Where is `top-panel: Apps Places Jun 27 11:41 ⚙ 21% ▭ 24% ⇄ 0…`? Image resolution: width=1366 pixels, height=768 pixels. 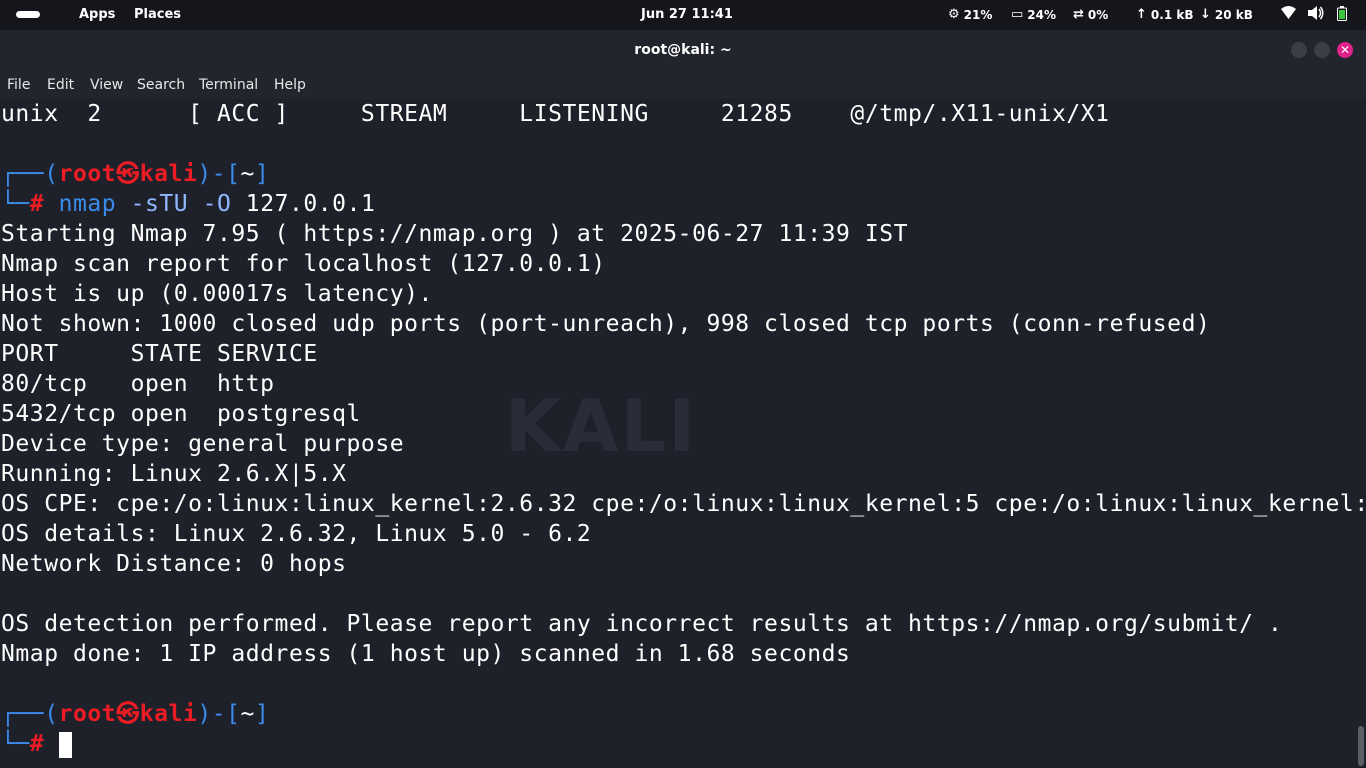 top-panel: Apps Places Jun 27 11:41 ⚙ 21% ▭ 24% ⇄ 0… is located at coordinates (683, 15).